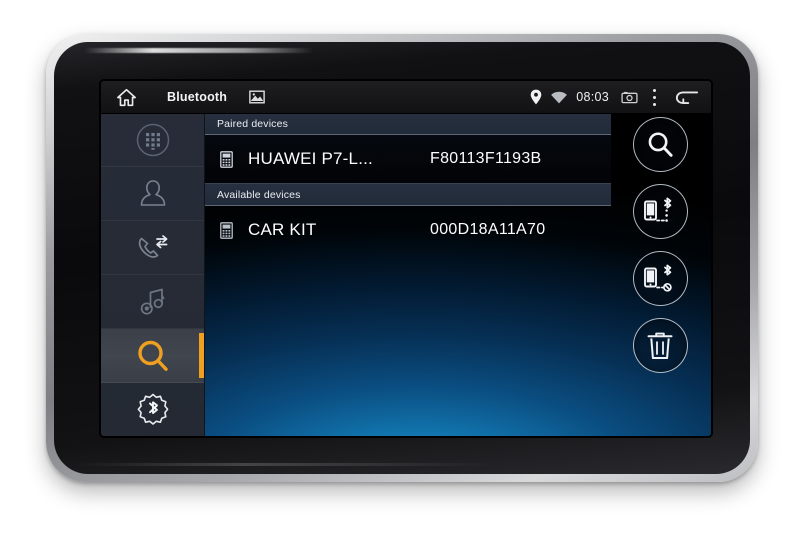 The height and width of the screenshot is (551, 800). What do you see at coordinates (407, 230) in the screenshot?
I see `table-row: CAR KIT 000D18A11A70` at bounding box center [407, 230].